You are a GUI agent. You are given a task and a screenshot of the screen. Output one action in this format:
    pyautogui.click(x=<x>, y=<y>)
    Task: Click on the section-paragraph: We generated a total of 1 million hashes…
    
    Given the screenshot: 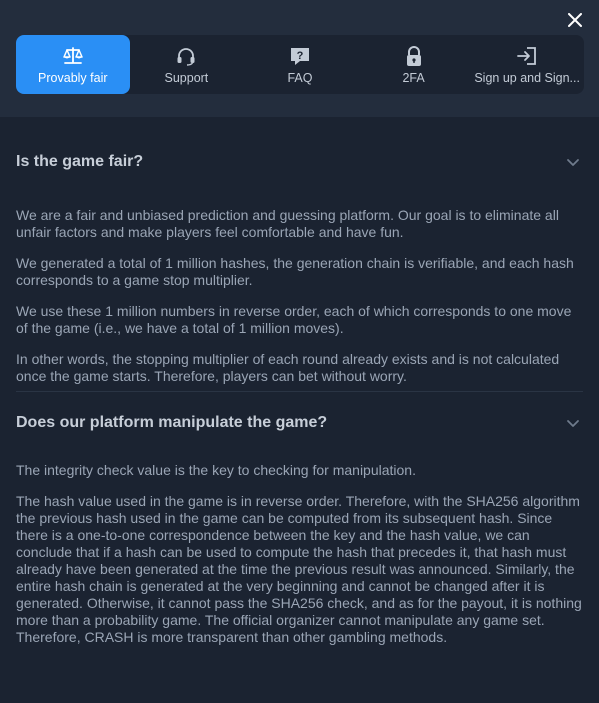 What is the action you would take?
    pyautogui.click(x=295, y=271)
    